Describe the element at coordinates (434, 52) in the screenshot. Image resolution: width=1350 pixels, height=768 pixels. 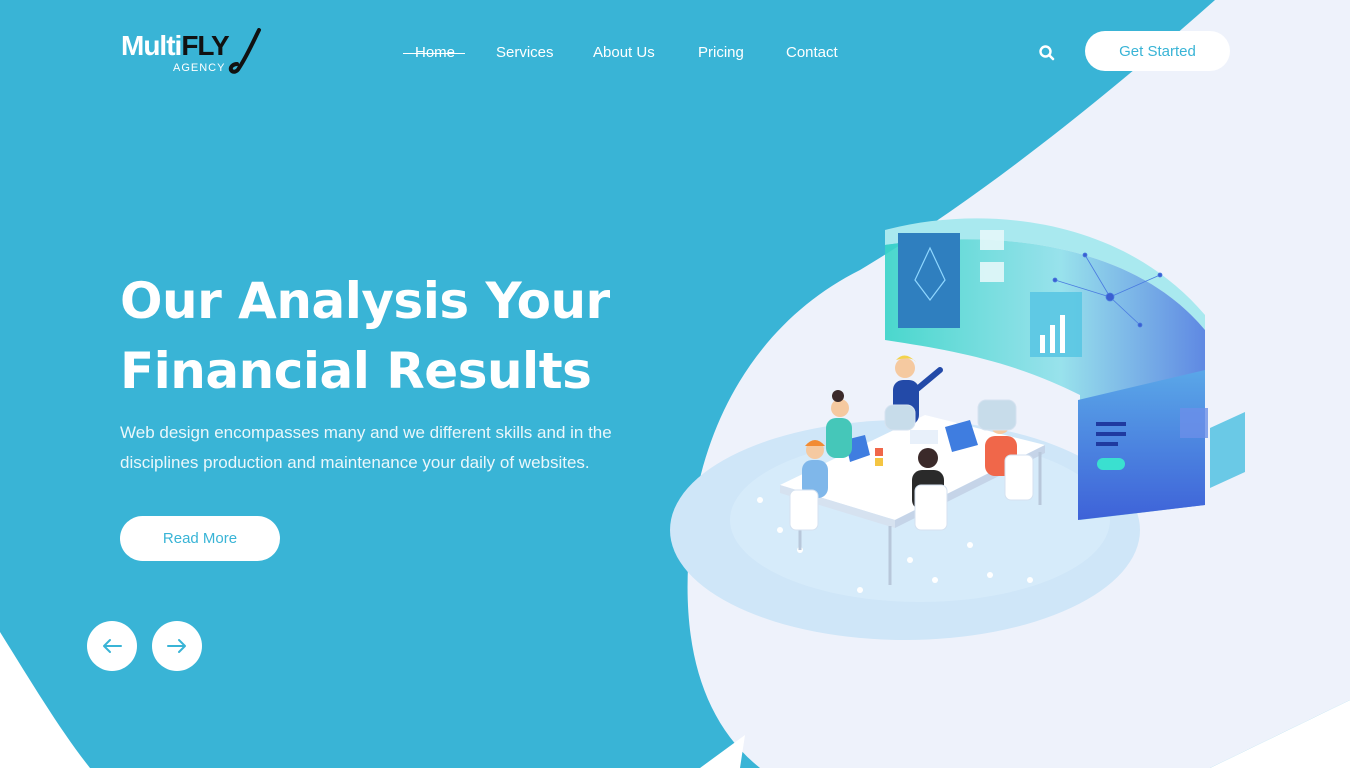
I see `nav-item-home: Home` at that location.